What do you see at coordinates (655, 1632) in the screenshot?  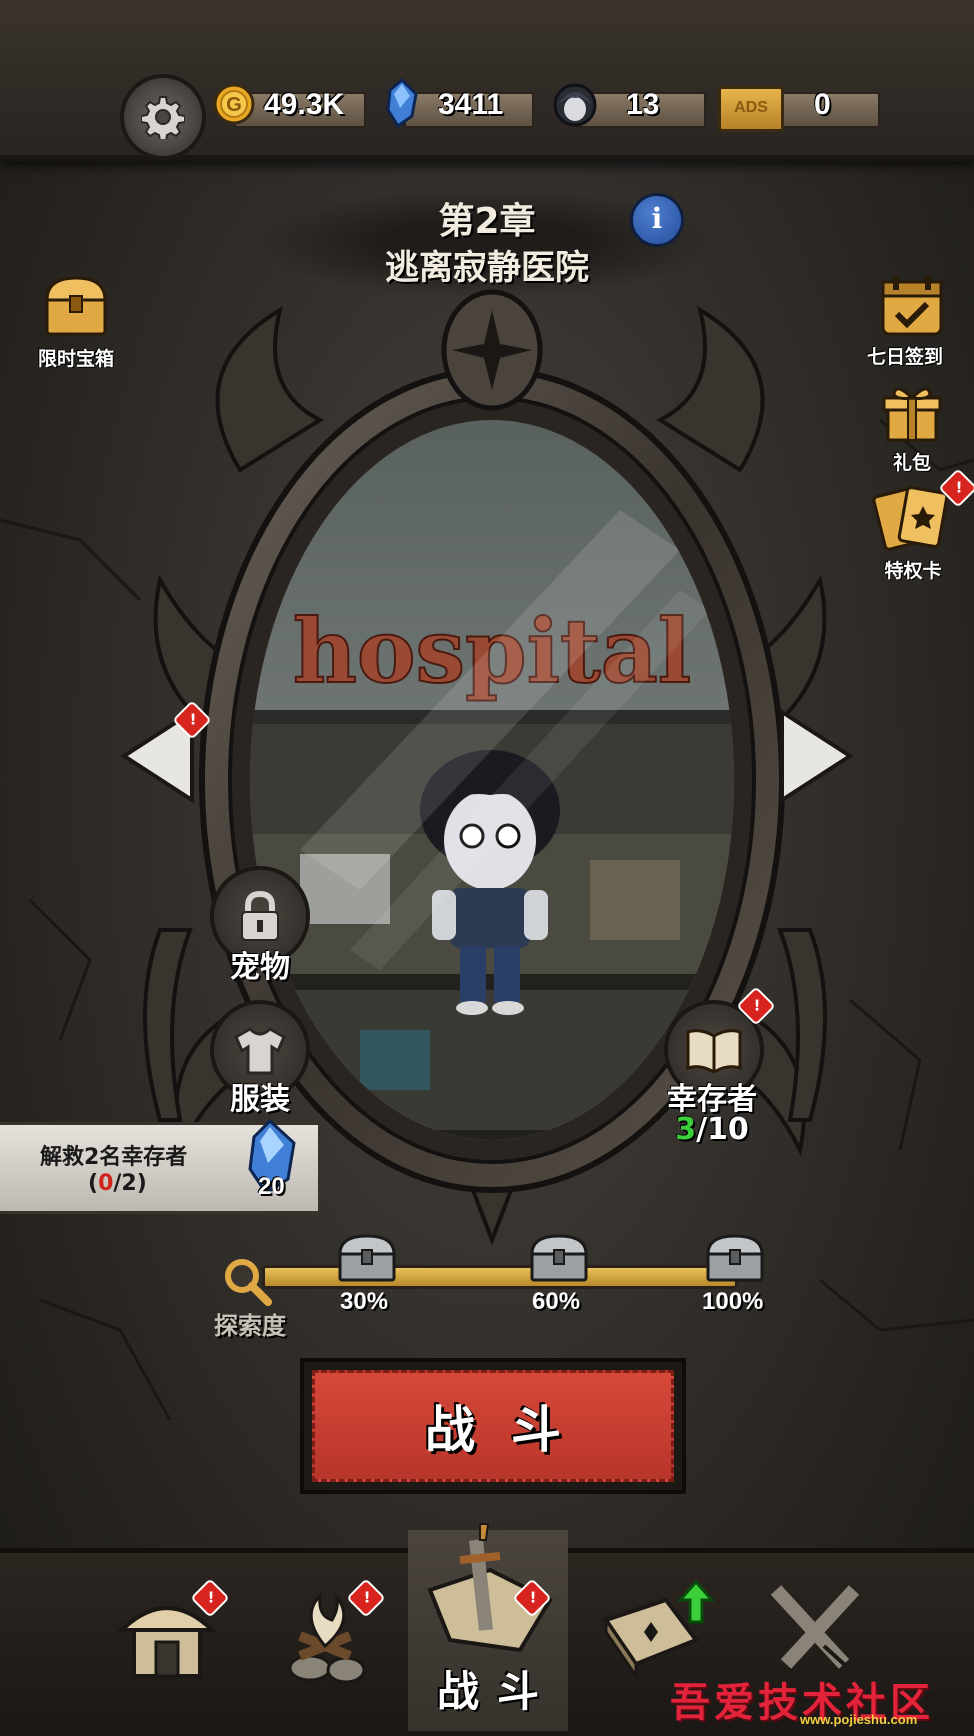 I see `nav-skill-book` at bounding box center [655, 1632].